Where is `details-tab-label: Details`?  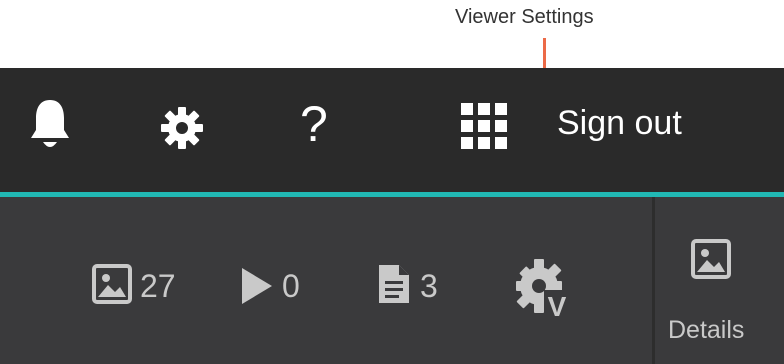 details-tab-label: Details is located at coordinates (706, 330).